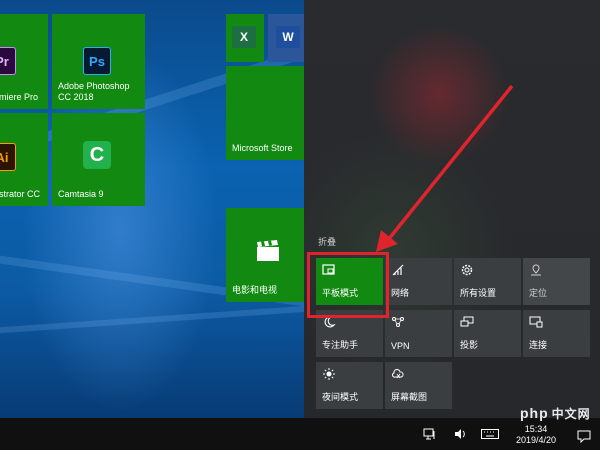  I want to click on watermark-text: php, so click(534, 413).